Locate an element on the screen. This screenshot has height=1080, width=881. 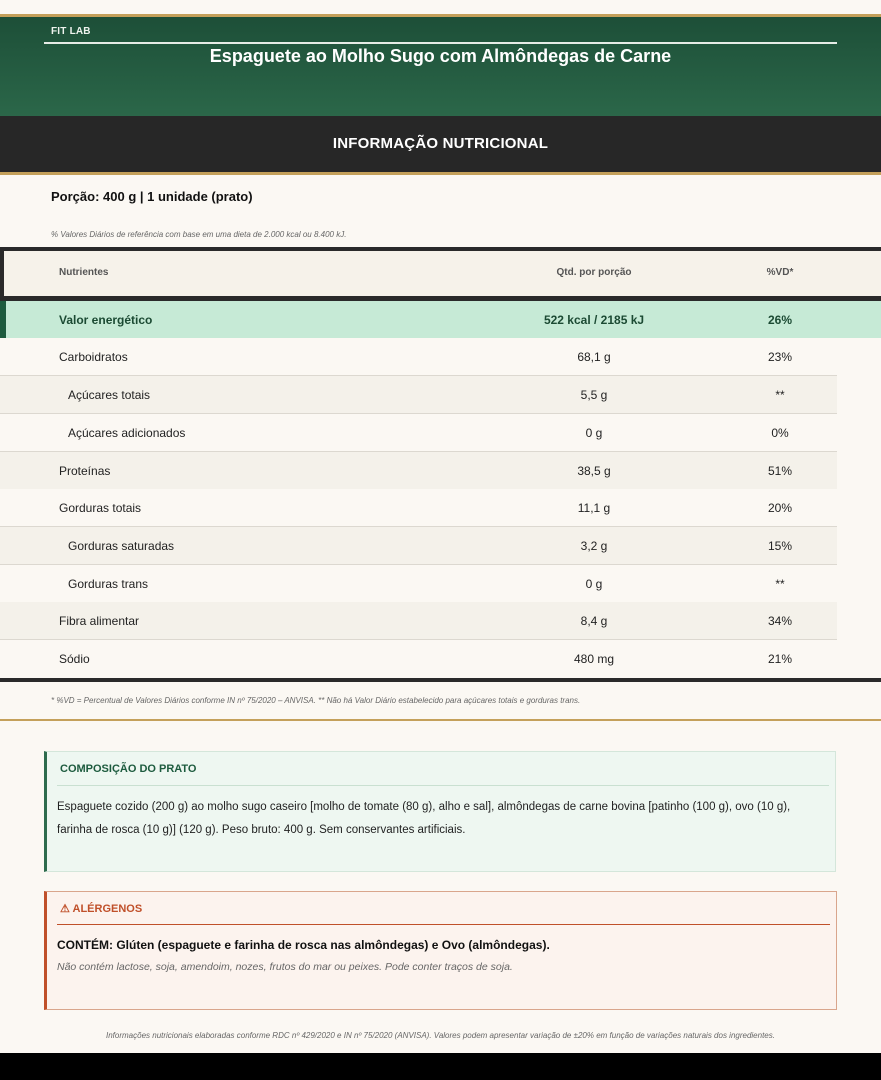
table-header-inner: Nutrientes Qtd. por porção %VD* is located at coordinates (442, 273).